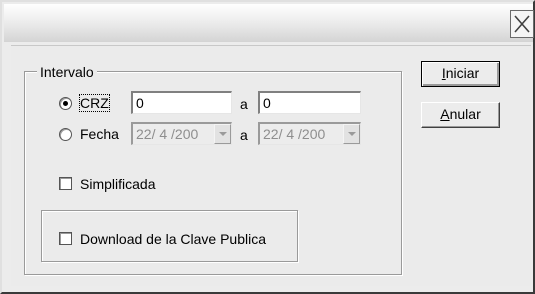 The width and height of the screenshot is (535, 294). What do you see at coordinates (99, 134) in the screenshot?
I see `fecha-label: Fecha` at bounding box center [99, 134].